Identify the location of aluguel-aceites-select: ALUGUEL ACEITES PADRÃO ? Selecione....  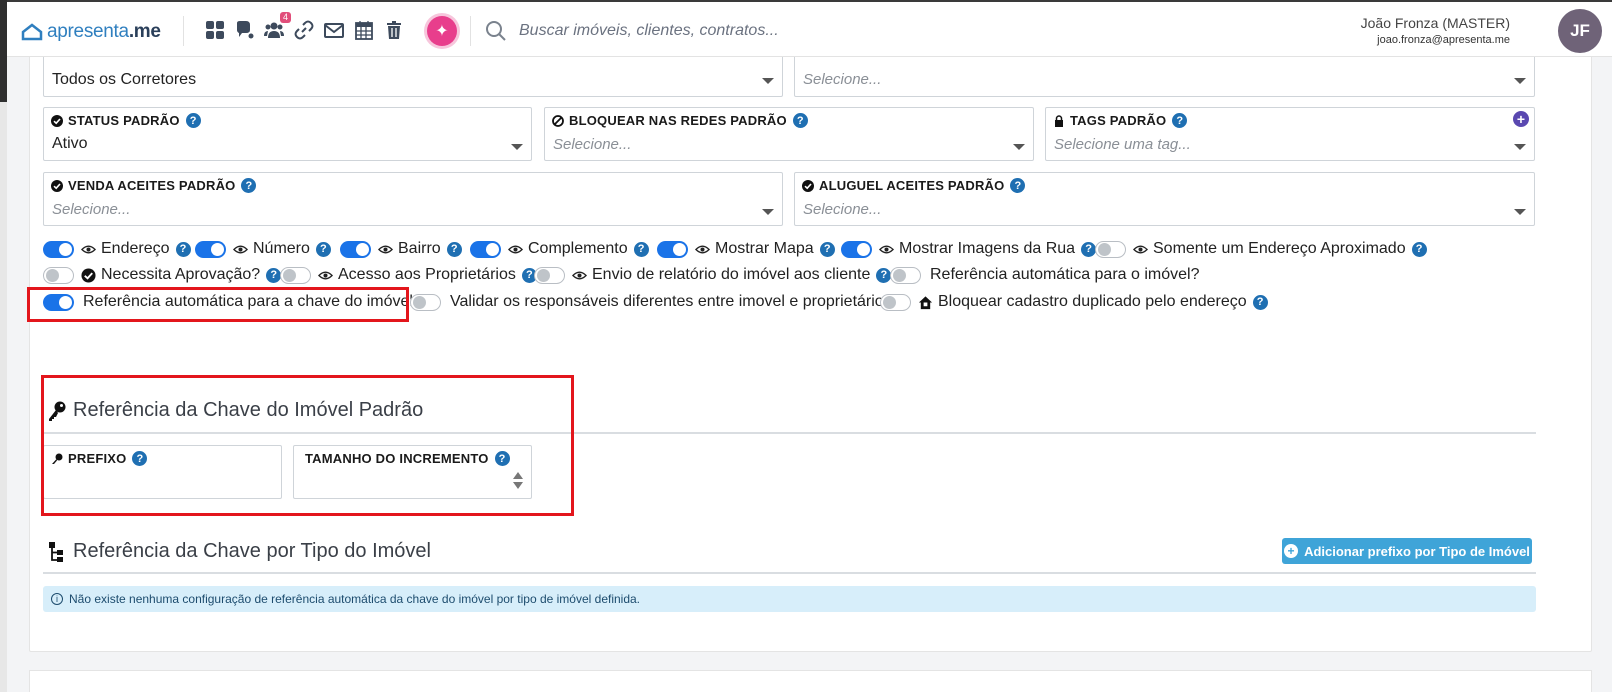
(1164, 199).